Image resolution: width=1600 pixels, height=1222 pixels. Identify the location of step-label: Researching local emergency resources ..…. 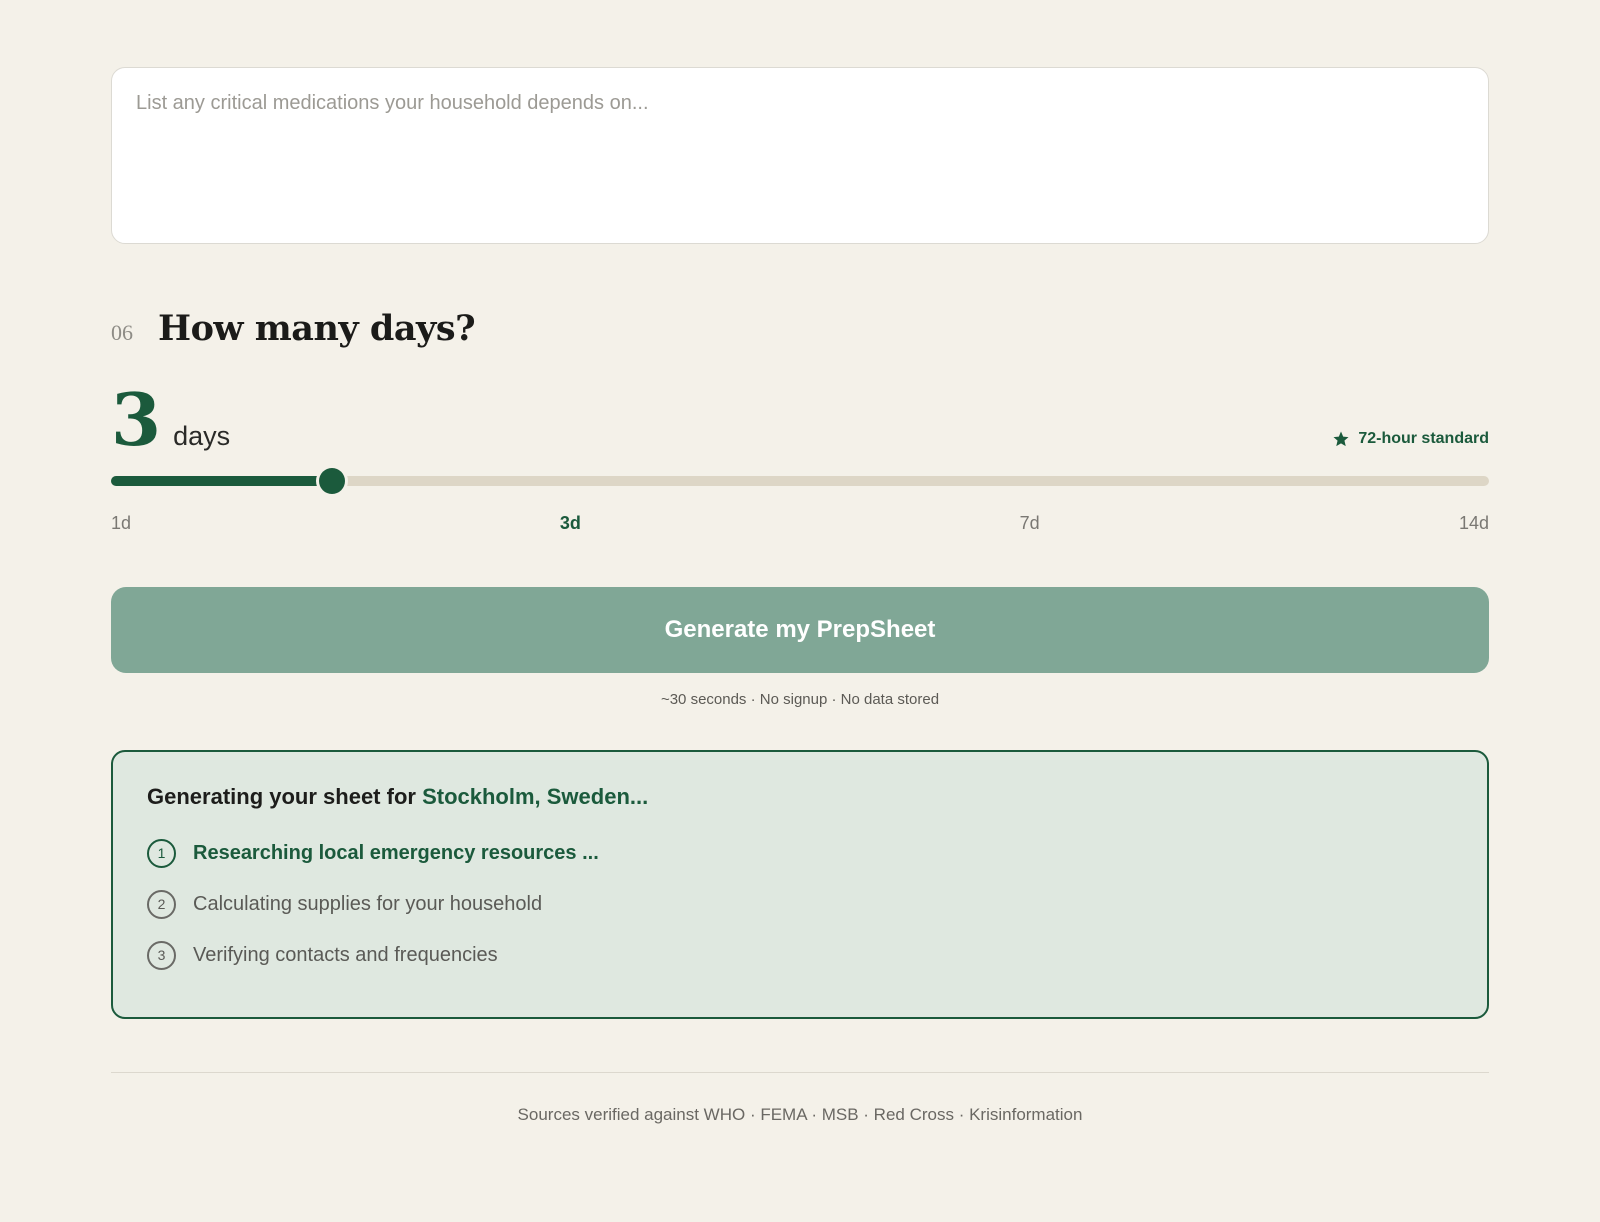
(396, 852).